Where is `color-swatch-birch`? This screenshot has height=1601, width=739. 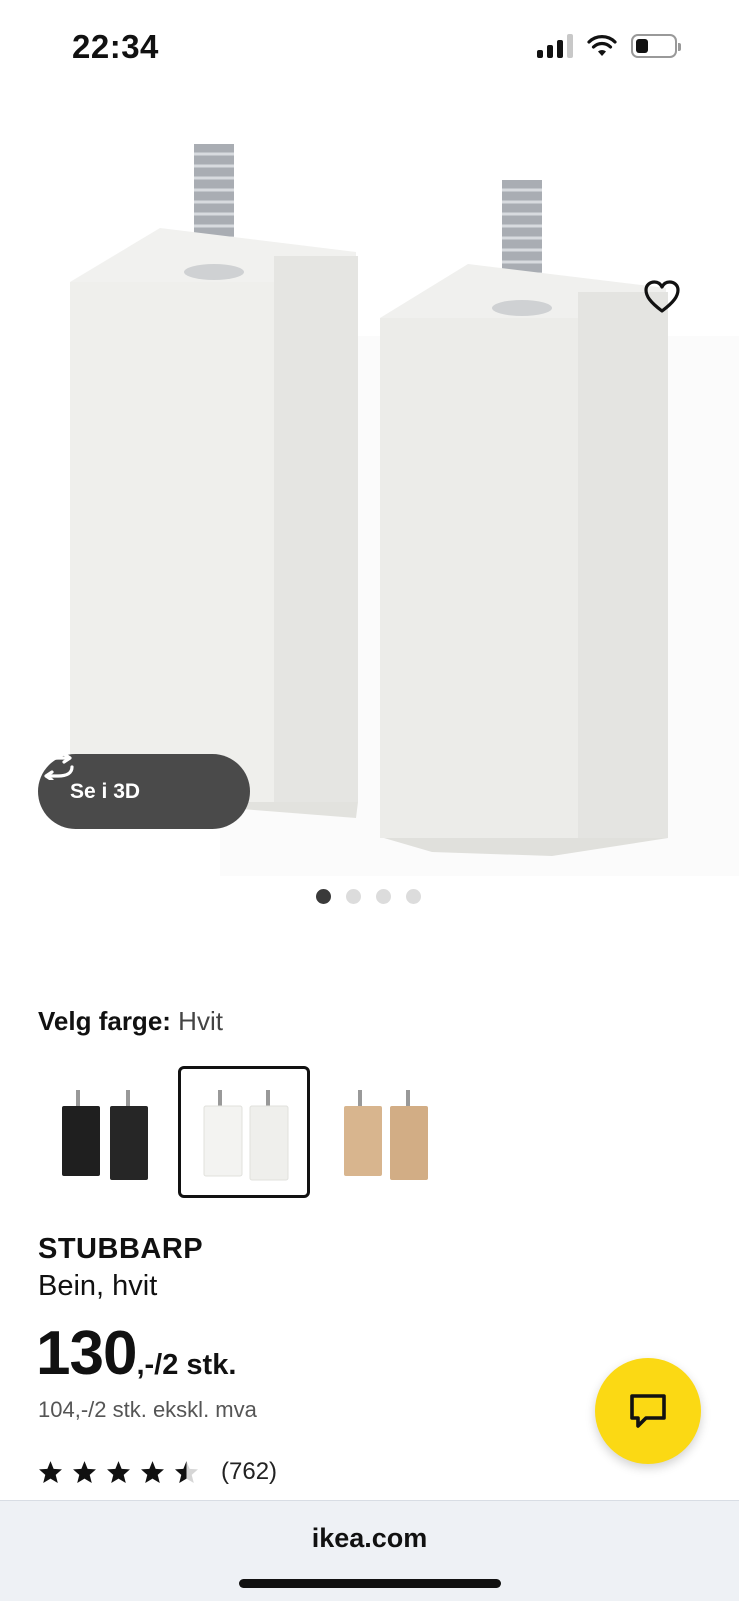 color-swatch-birch is located at coordinates (384, 1132).